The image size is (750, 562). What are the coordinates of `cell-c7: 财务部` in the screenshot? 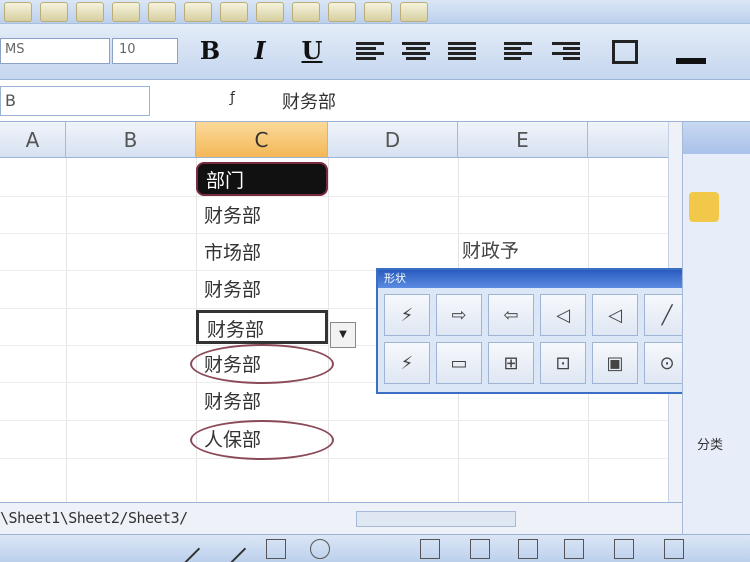 It's located at (262, 402).